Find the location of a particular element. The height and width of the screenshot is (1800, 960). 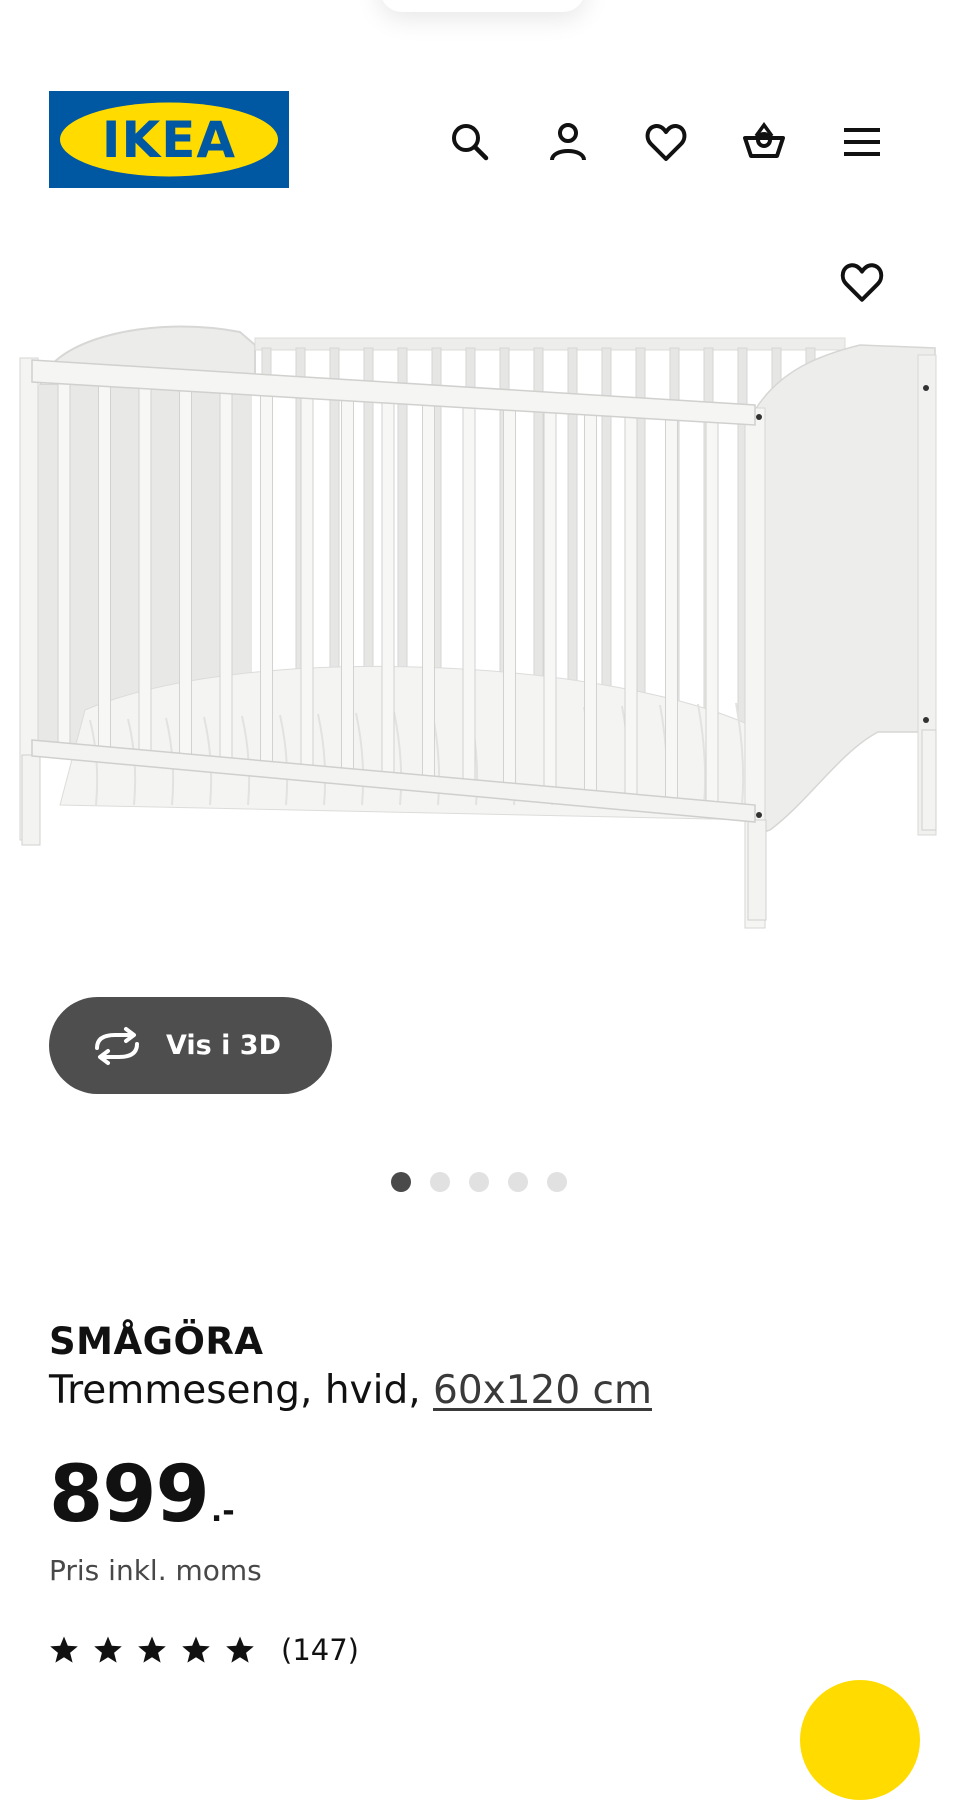

product-description: Tremmeseng, hvid, 60x120 cm is located at coordinates (350, 1390).